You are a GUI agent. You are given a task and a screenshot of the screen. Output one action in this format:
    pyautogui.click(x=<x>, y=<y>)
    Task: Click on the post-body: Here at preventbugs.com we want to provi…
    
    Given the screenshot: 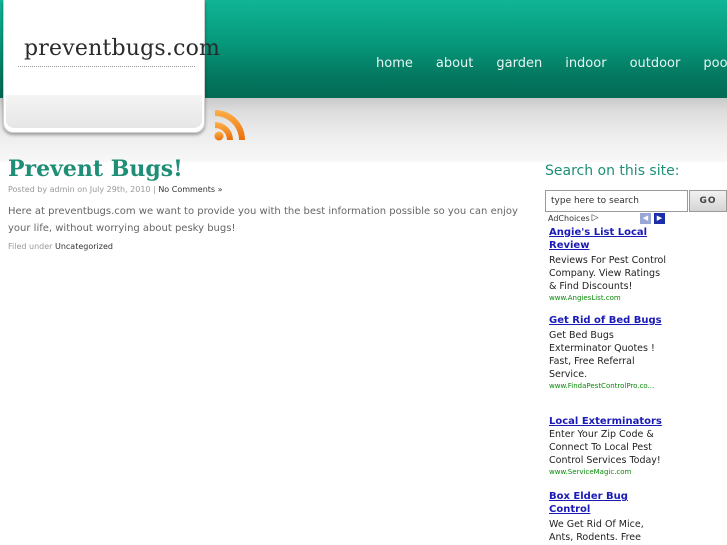 What is the action you would take?
    pyautogui.click(x=263, y=220)
    